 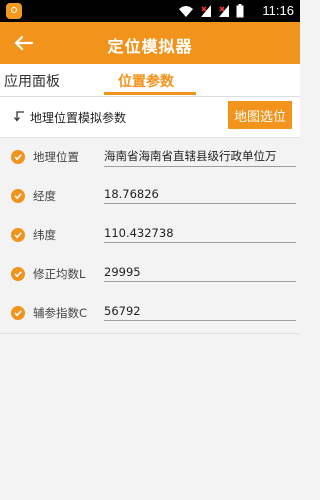 What do you see at coordinates (59, 274) in the screenshot?
I see `param-label: 修正均数L` at bounding box center [59, 274].